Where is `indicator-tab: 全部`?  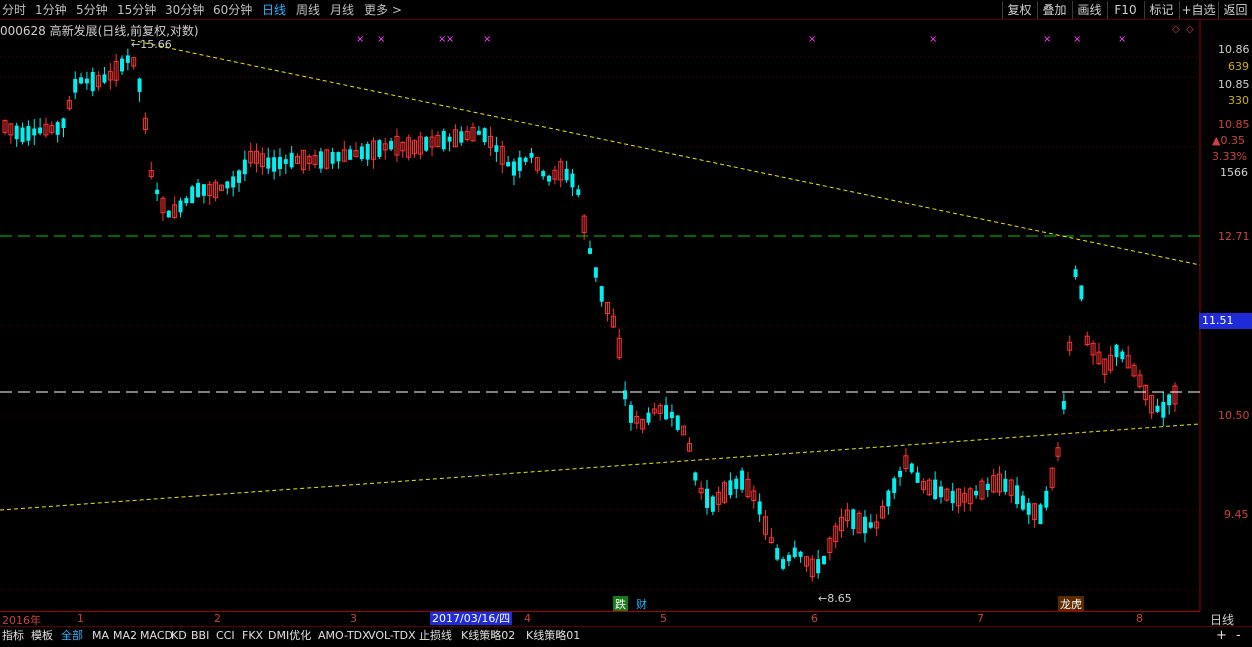
indicator-tab: 全部 is located at coordinates (72, 636).